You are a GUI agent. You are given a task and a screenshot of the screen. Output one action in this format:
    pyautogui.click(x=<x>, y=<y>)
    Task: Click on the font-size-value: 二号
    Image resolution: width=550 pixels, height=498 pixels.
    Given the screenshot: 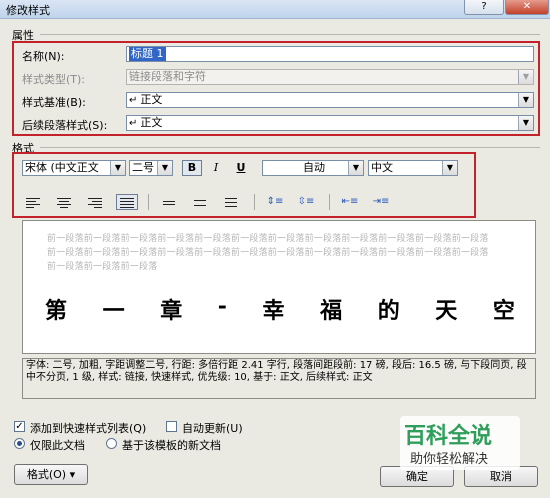 What is the action you would take?
    pyautogui.click(x=143, y=167)
    